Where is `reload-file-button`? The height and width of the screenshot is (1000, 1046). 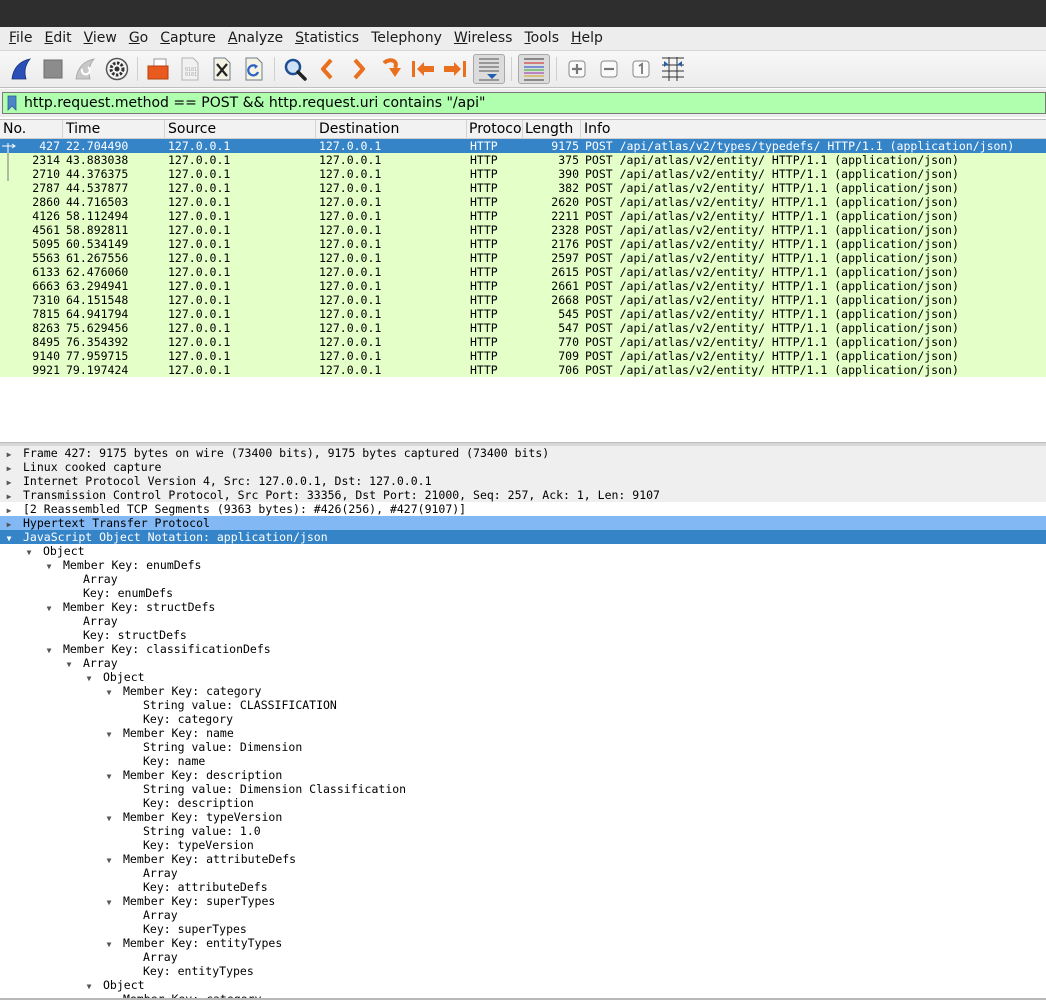 reload-file-button is located at coordinates (254, 69).